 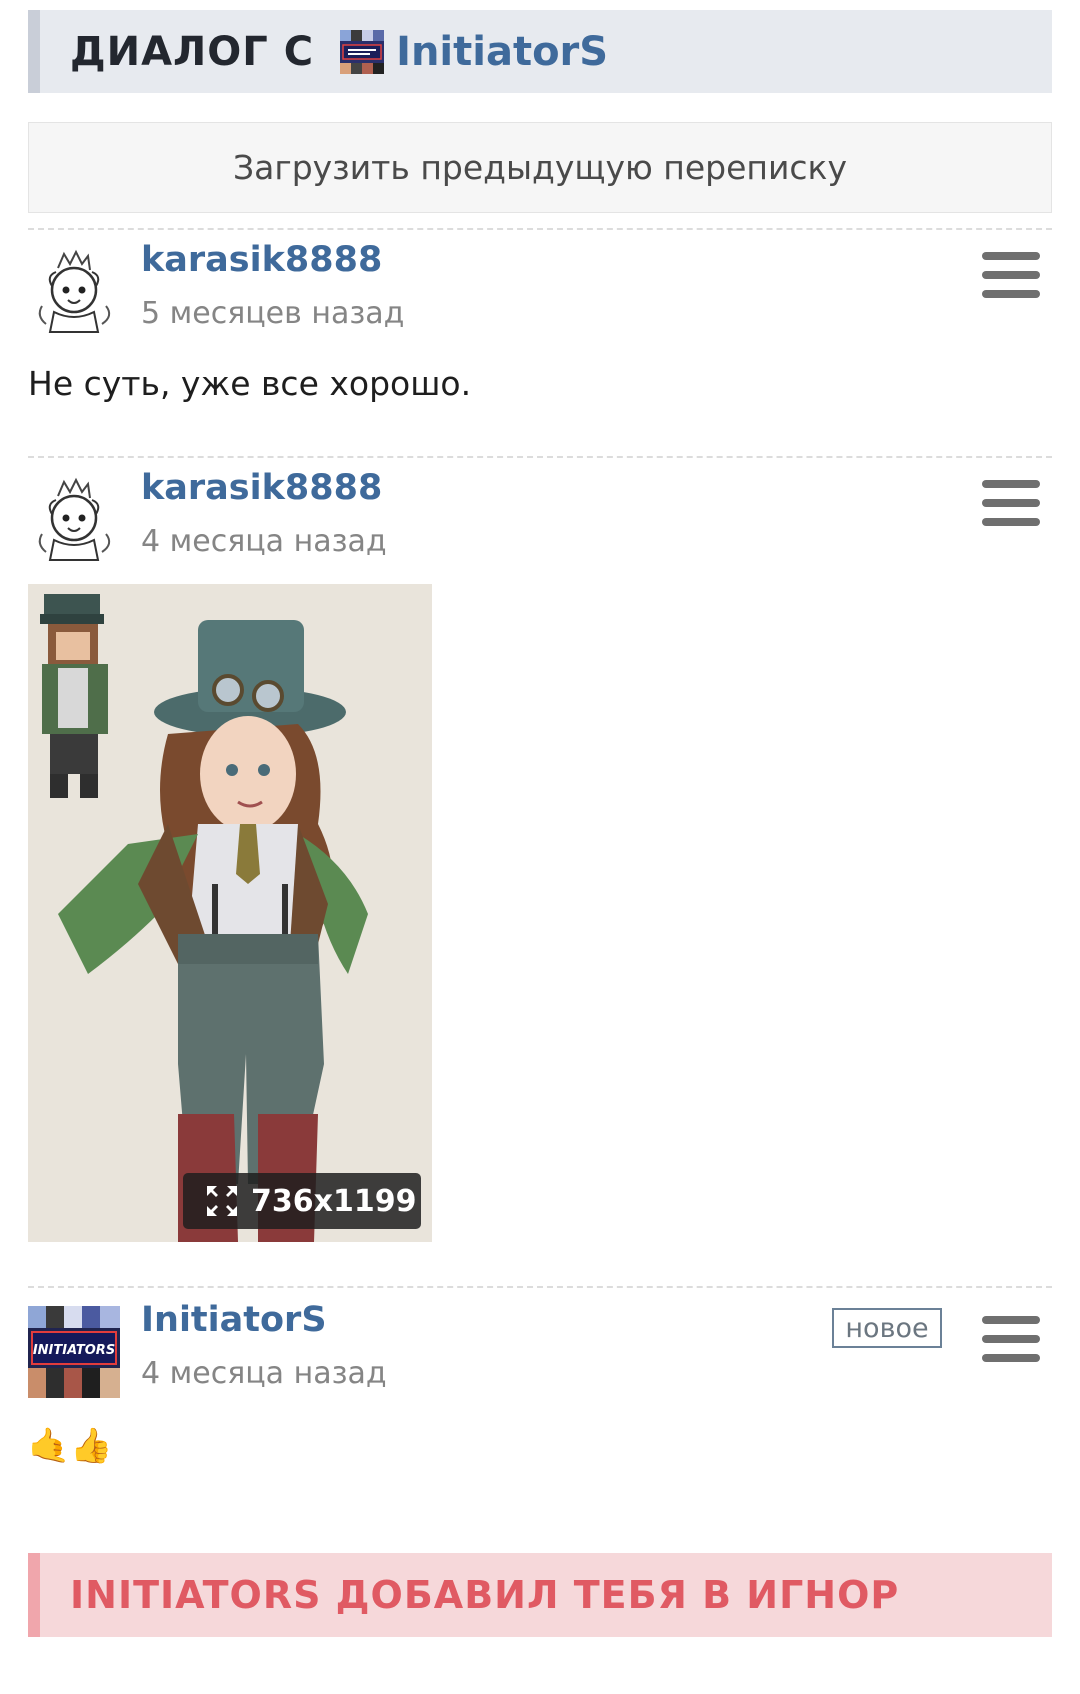 What do you see at coordinates (273, 313) in the screenshot?
I see `message-timestamp: 5 месяцев назад` at bounding box center [273, 313].